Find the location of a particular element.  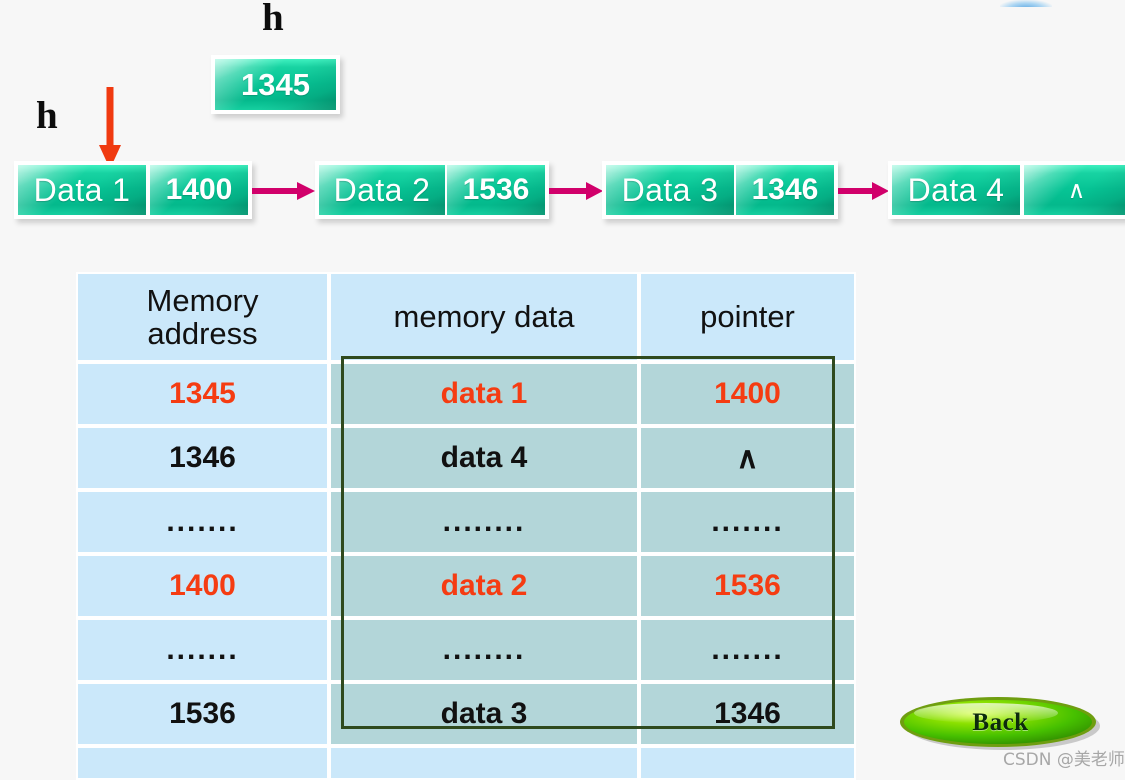

list-node-2-data: Data 2 is located at coordinates (382, 190).